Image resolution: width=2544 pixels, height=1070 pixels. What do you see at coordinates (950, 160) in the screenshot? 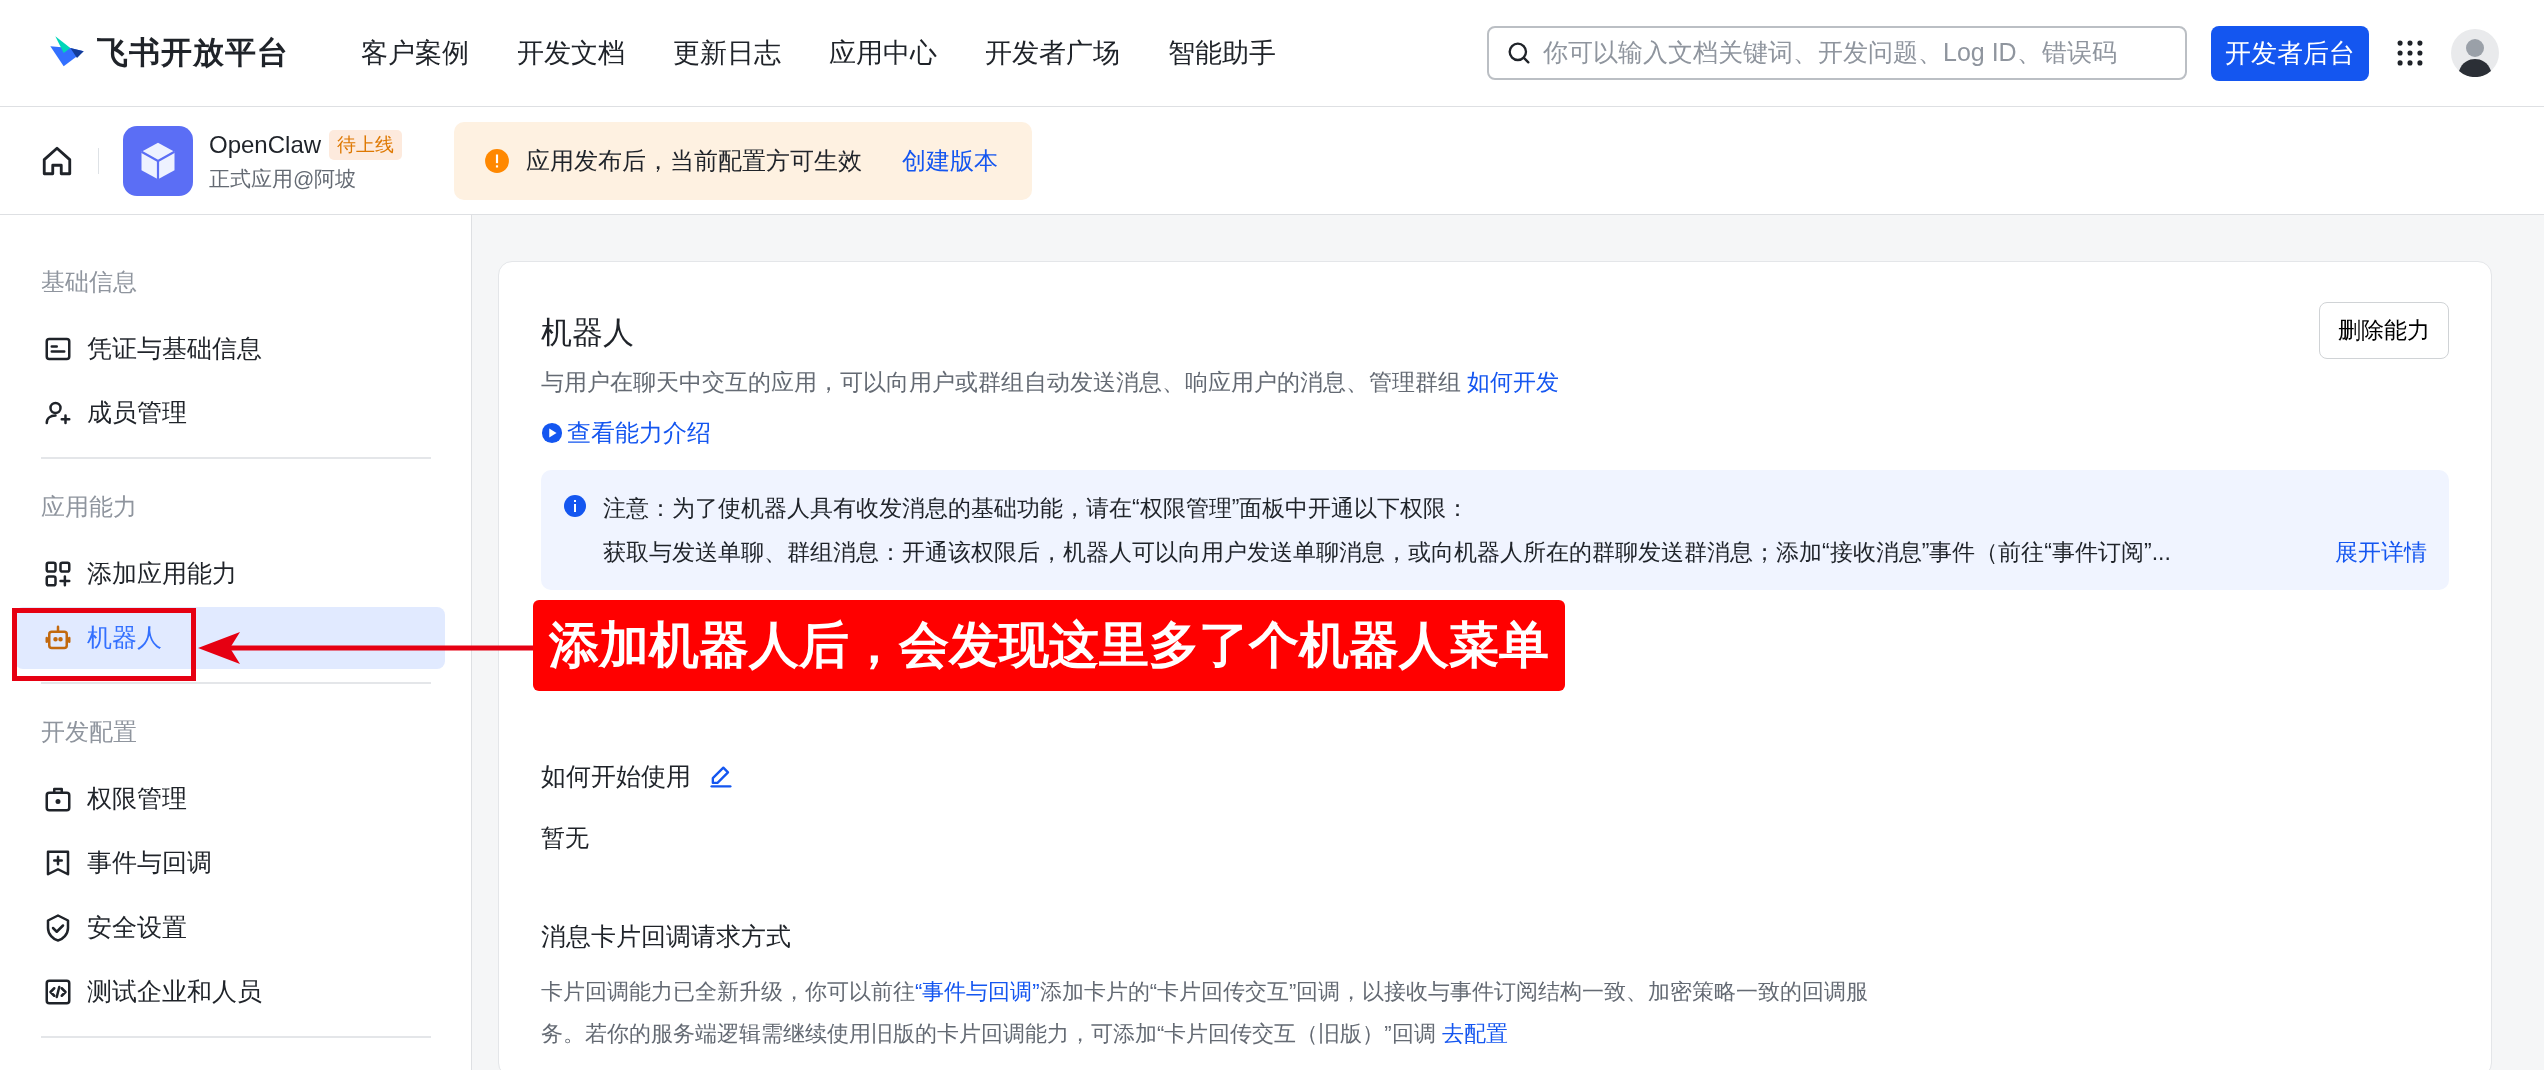
I see `create-version-link: 创建版本` at bounding box center [950, 160].